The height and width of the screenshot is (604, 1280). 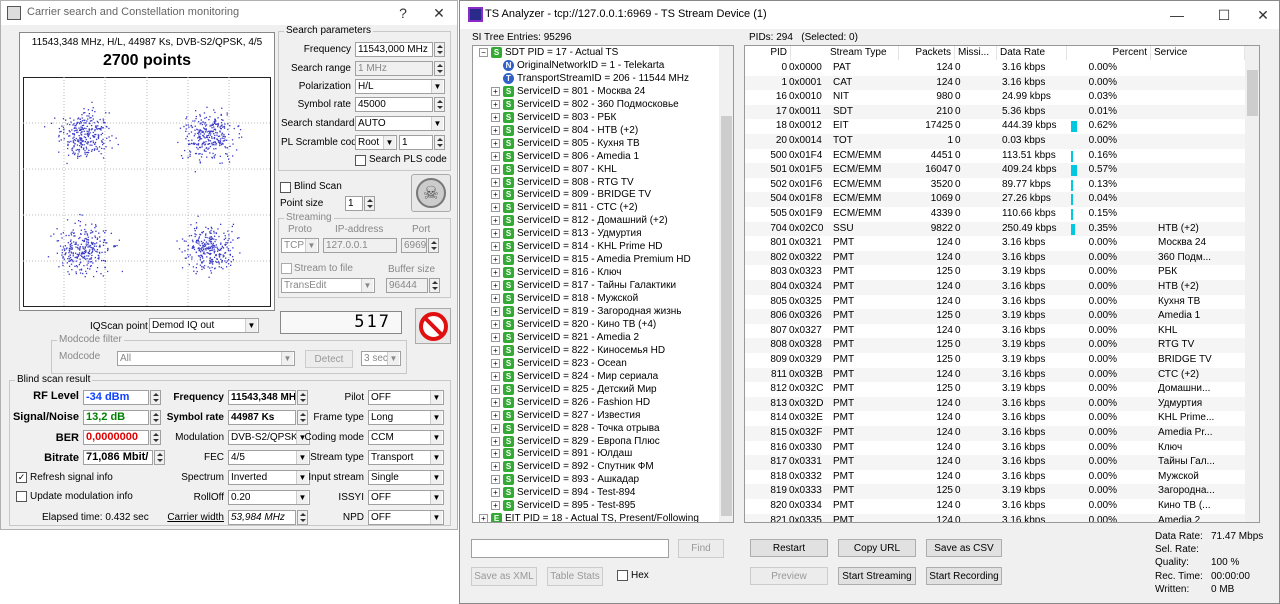 I want to click on polarization-select: H/L, so click(x=400, y=86).